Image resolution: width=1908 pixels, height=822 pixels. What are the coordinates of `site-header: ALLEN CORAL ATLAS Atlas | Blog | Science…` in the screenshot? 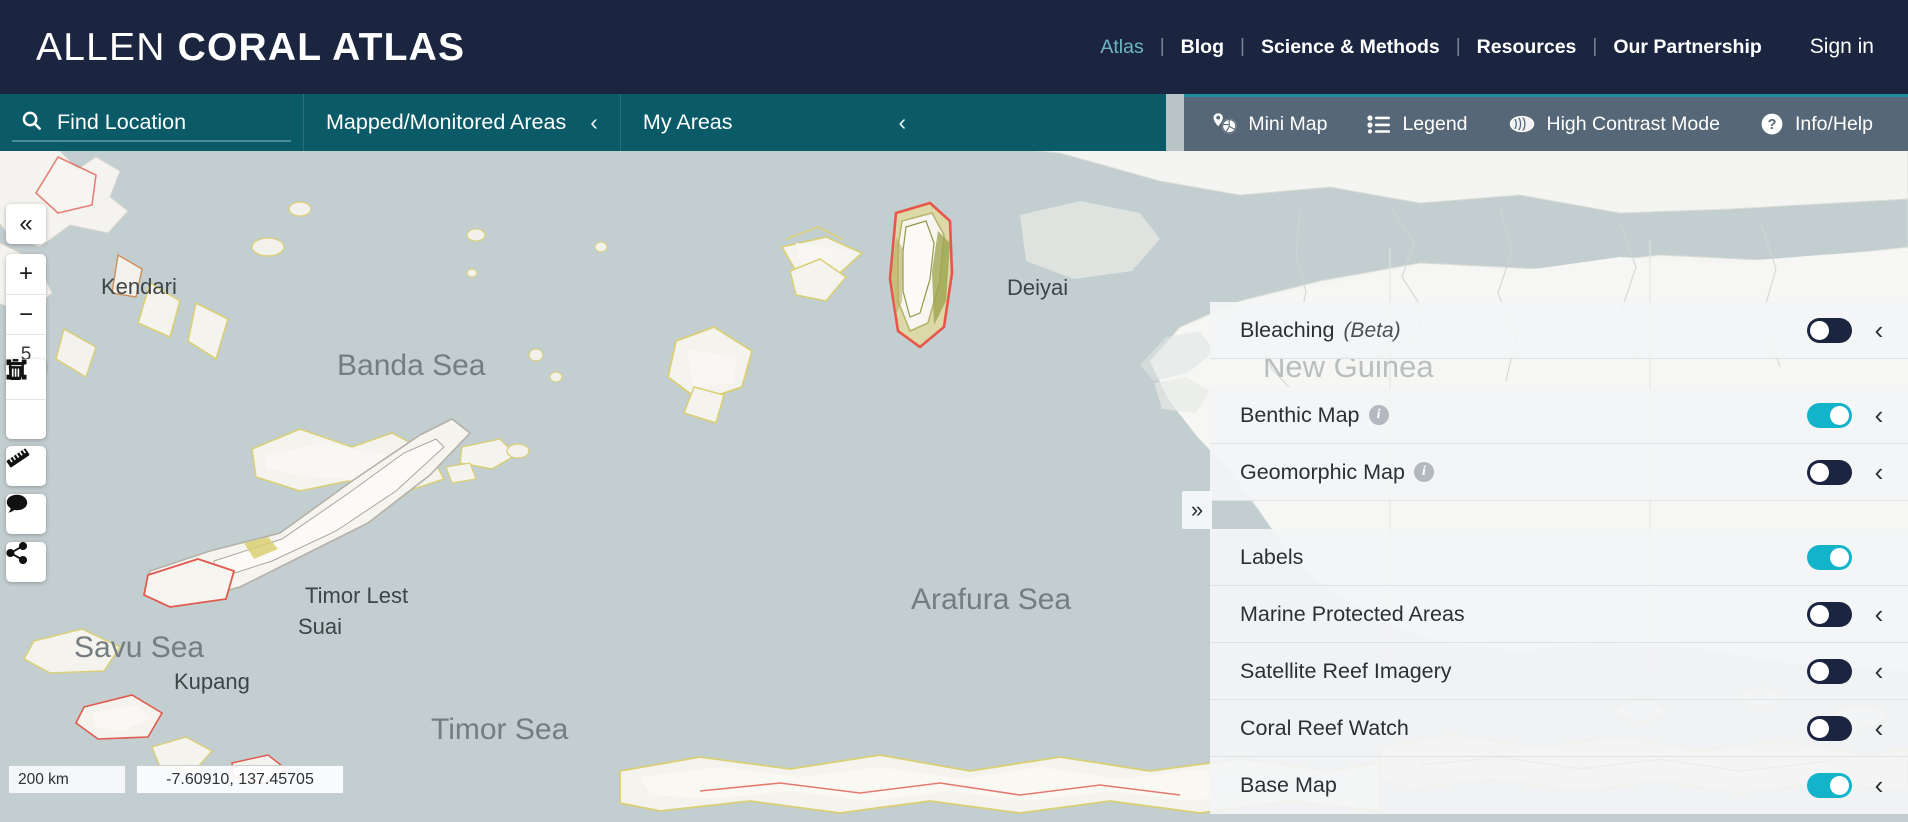 It's located at (954, 47).